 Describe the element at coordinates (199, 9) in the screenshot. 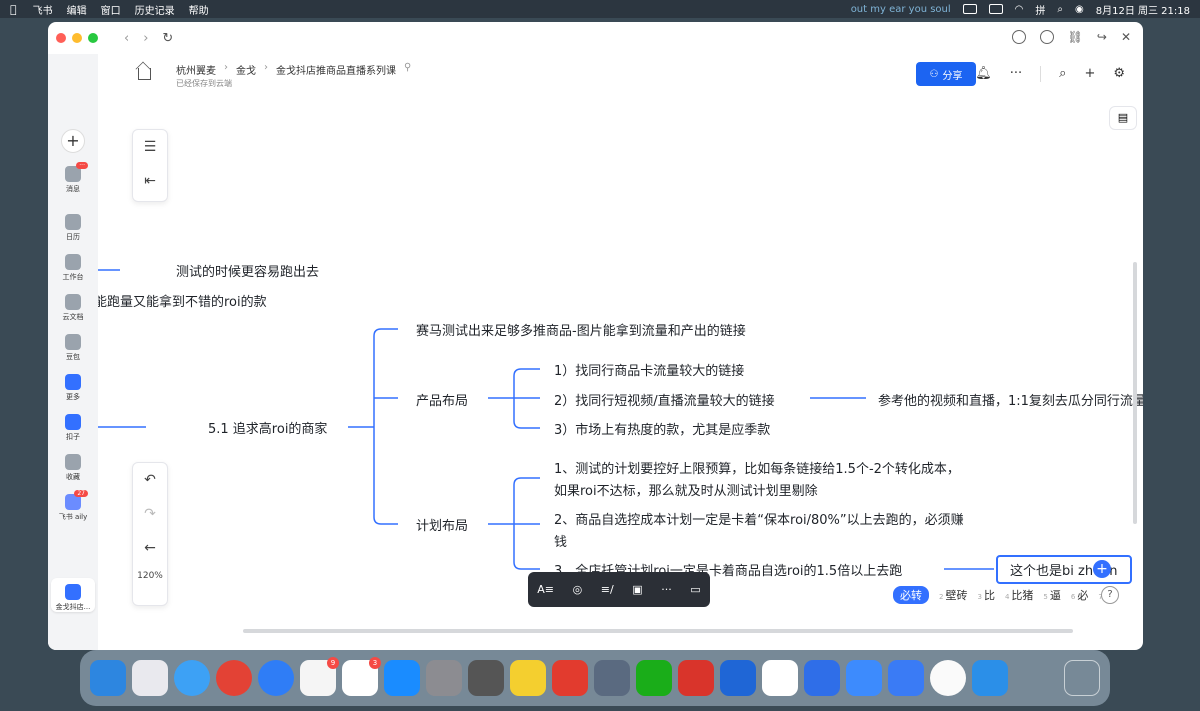

I see `menu-help: 帮助` at that location.